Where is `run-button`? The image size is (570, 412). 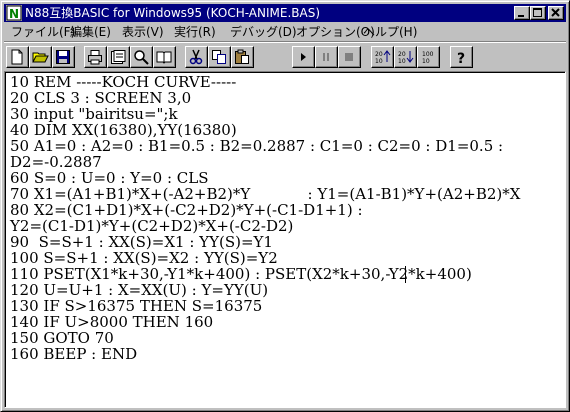 run-button is located at coordinates (303, 57).